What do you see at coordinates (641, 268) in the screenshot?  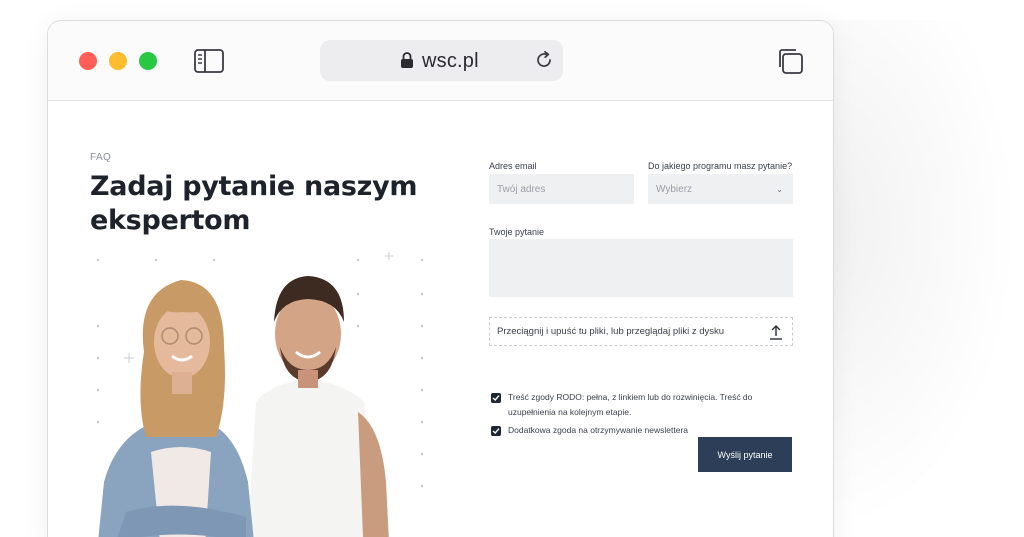 I see `question-textarea` at bounding box center [641, 268].